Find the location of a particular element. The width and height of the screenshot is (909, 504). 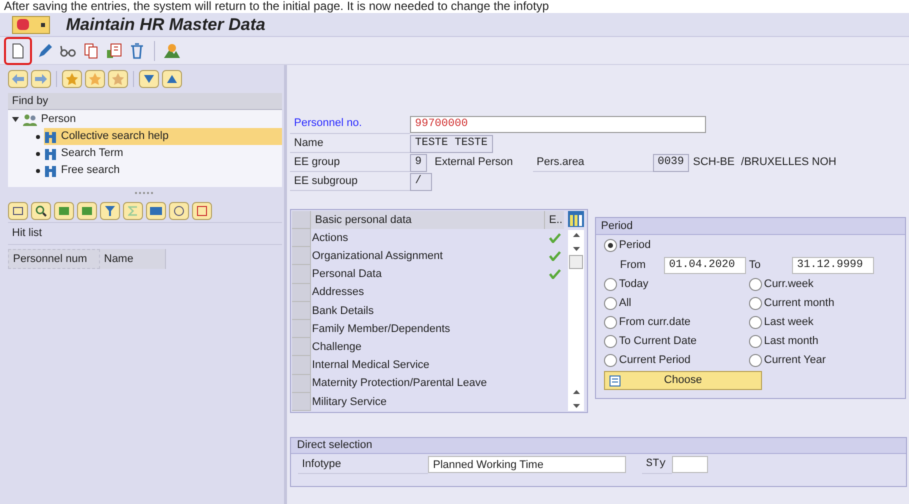

find-button is located at coordinates (41, 211).